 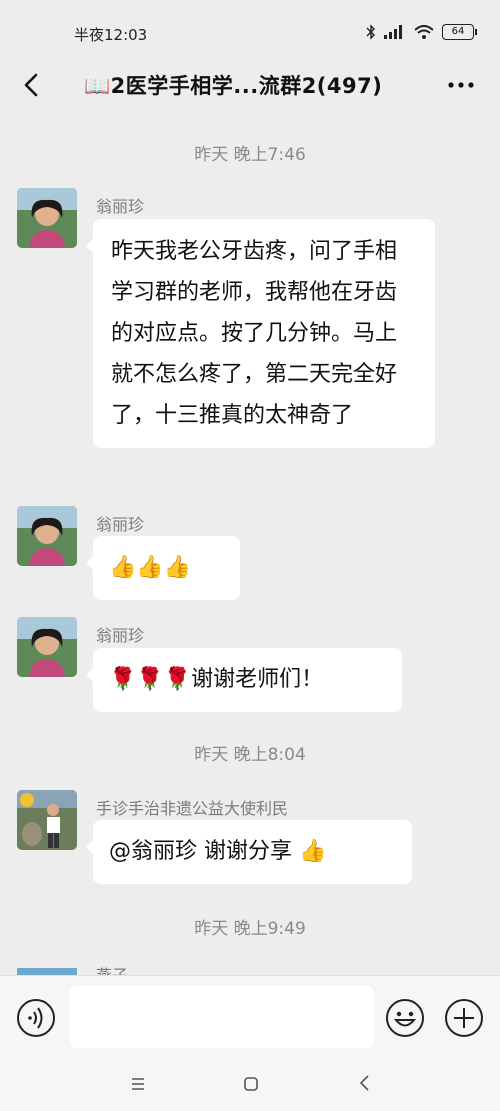 I want to click on status-icons: 64, so click(x=421, y=32).